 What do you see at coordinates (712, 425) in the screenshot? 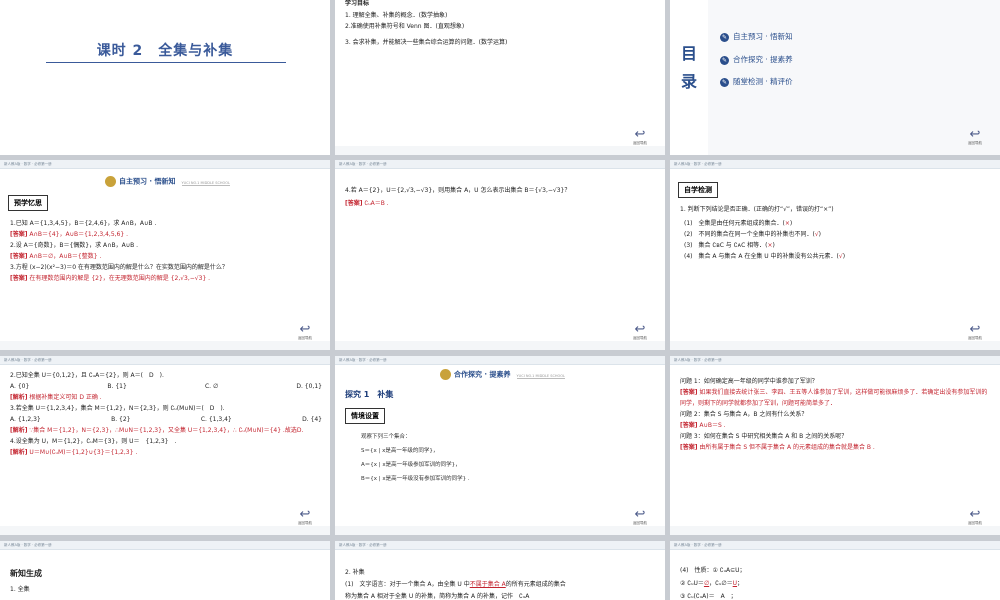
I see `answer-text: A∪B＝S .` at bounding box center [712, 425].